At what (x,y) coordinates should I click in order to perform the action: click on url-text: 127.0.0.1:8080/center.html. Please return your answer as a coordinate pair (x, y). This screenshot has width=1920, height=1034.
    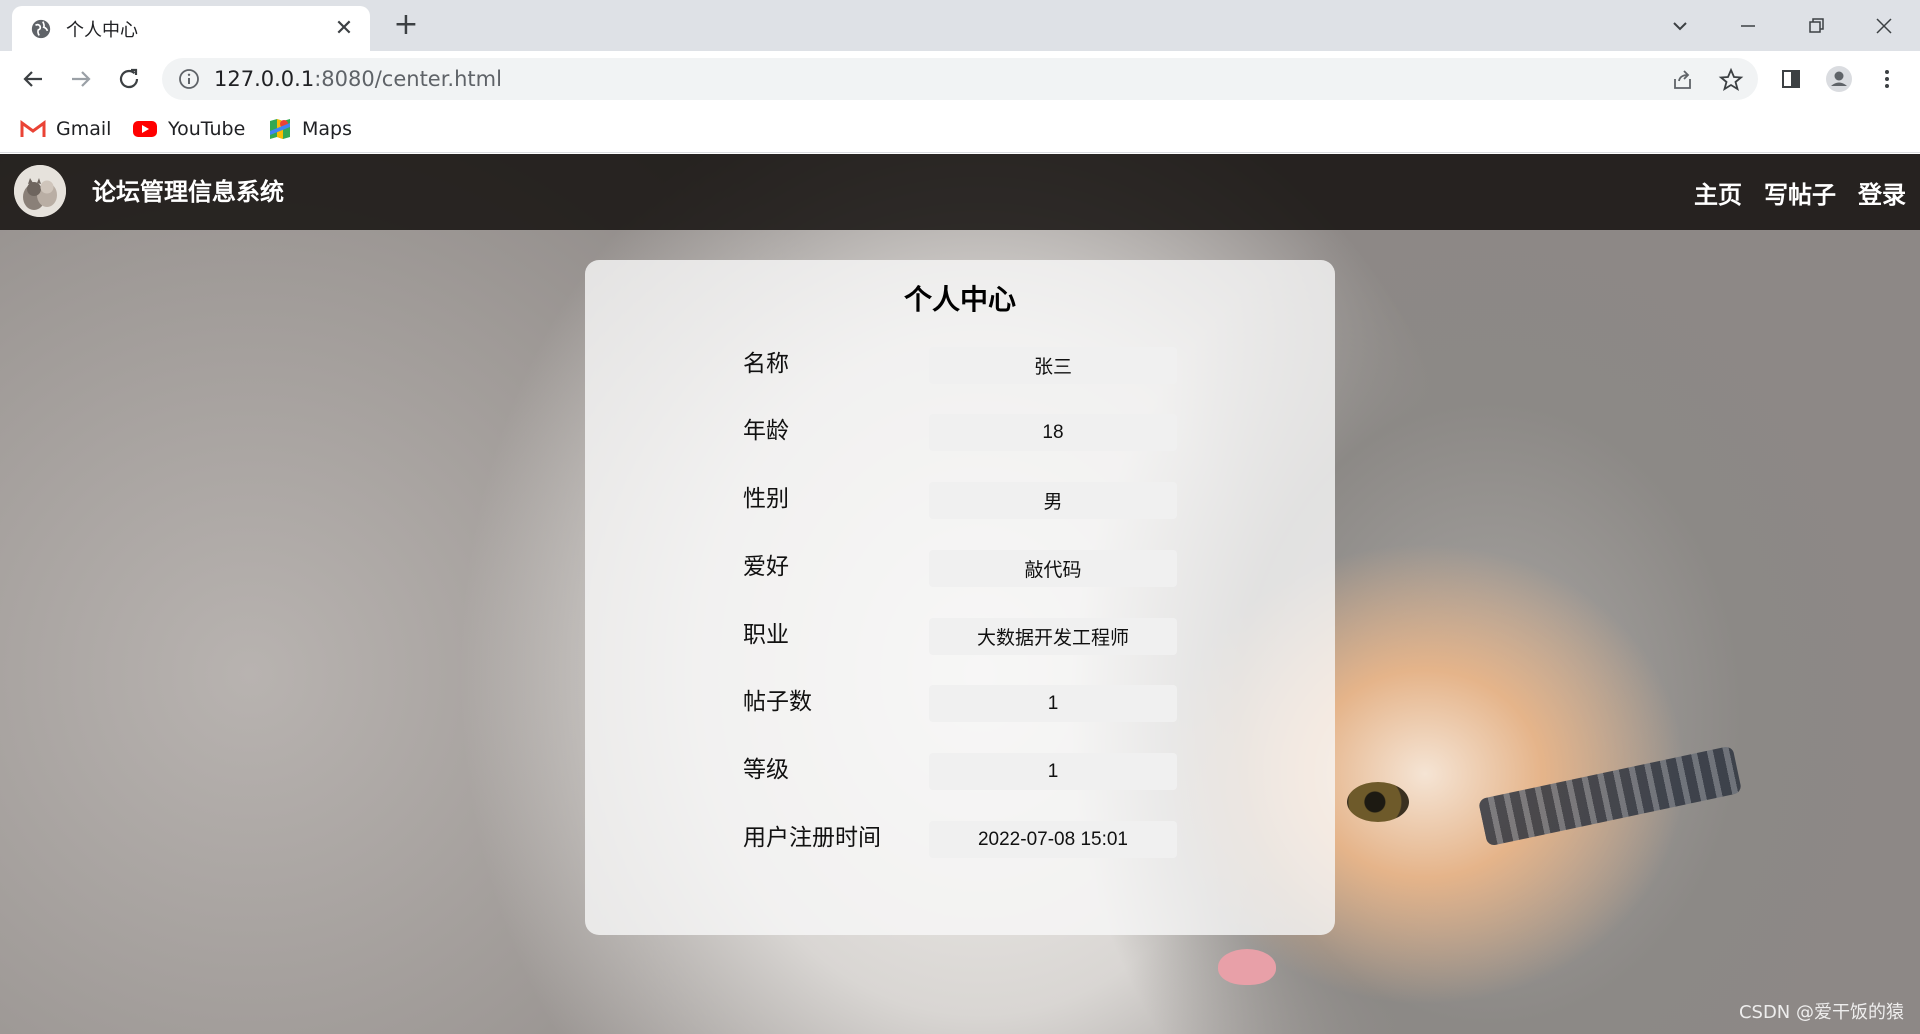
    Looking at the image, I should click on (358, 79).